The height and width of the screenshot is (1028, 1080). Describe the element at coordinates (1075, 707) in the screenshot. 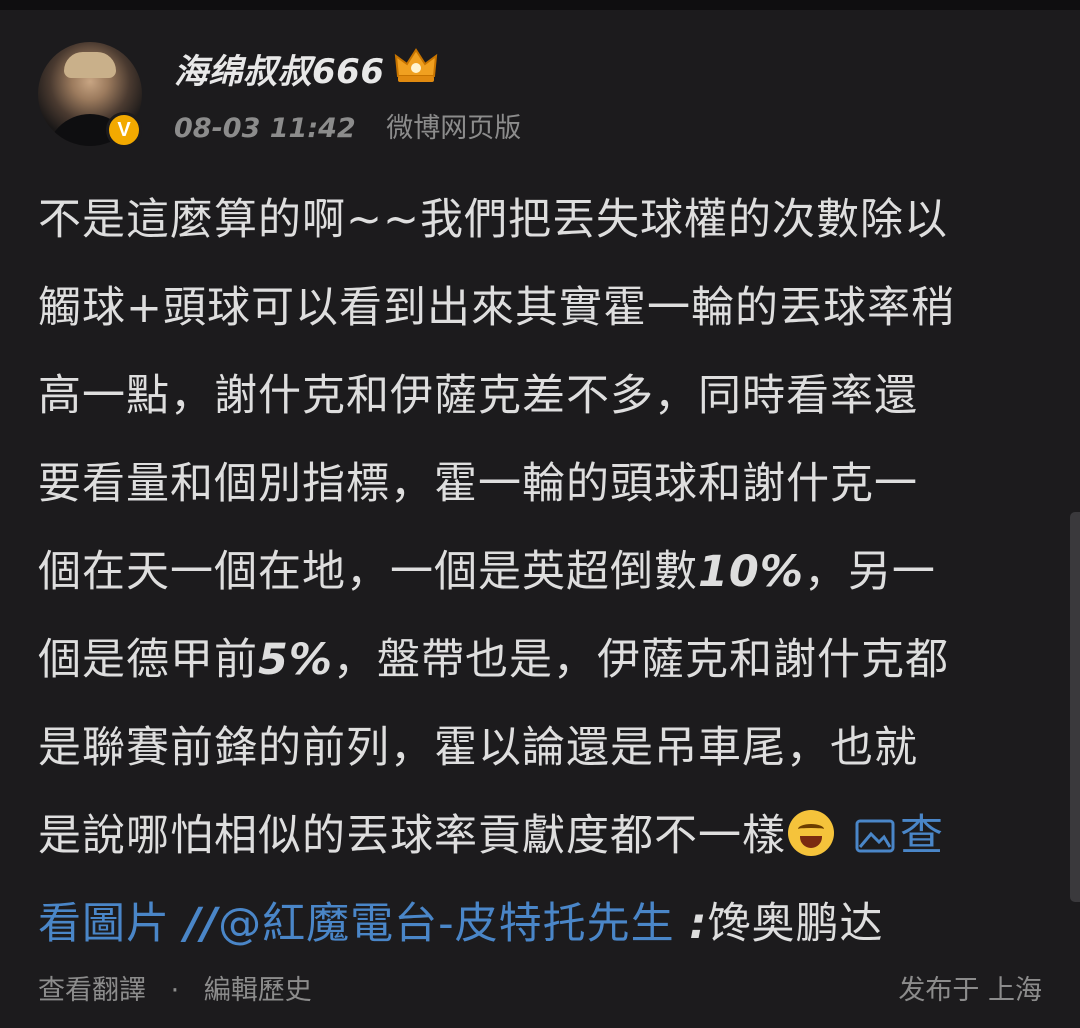

I see `scrollbar` at that location.